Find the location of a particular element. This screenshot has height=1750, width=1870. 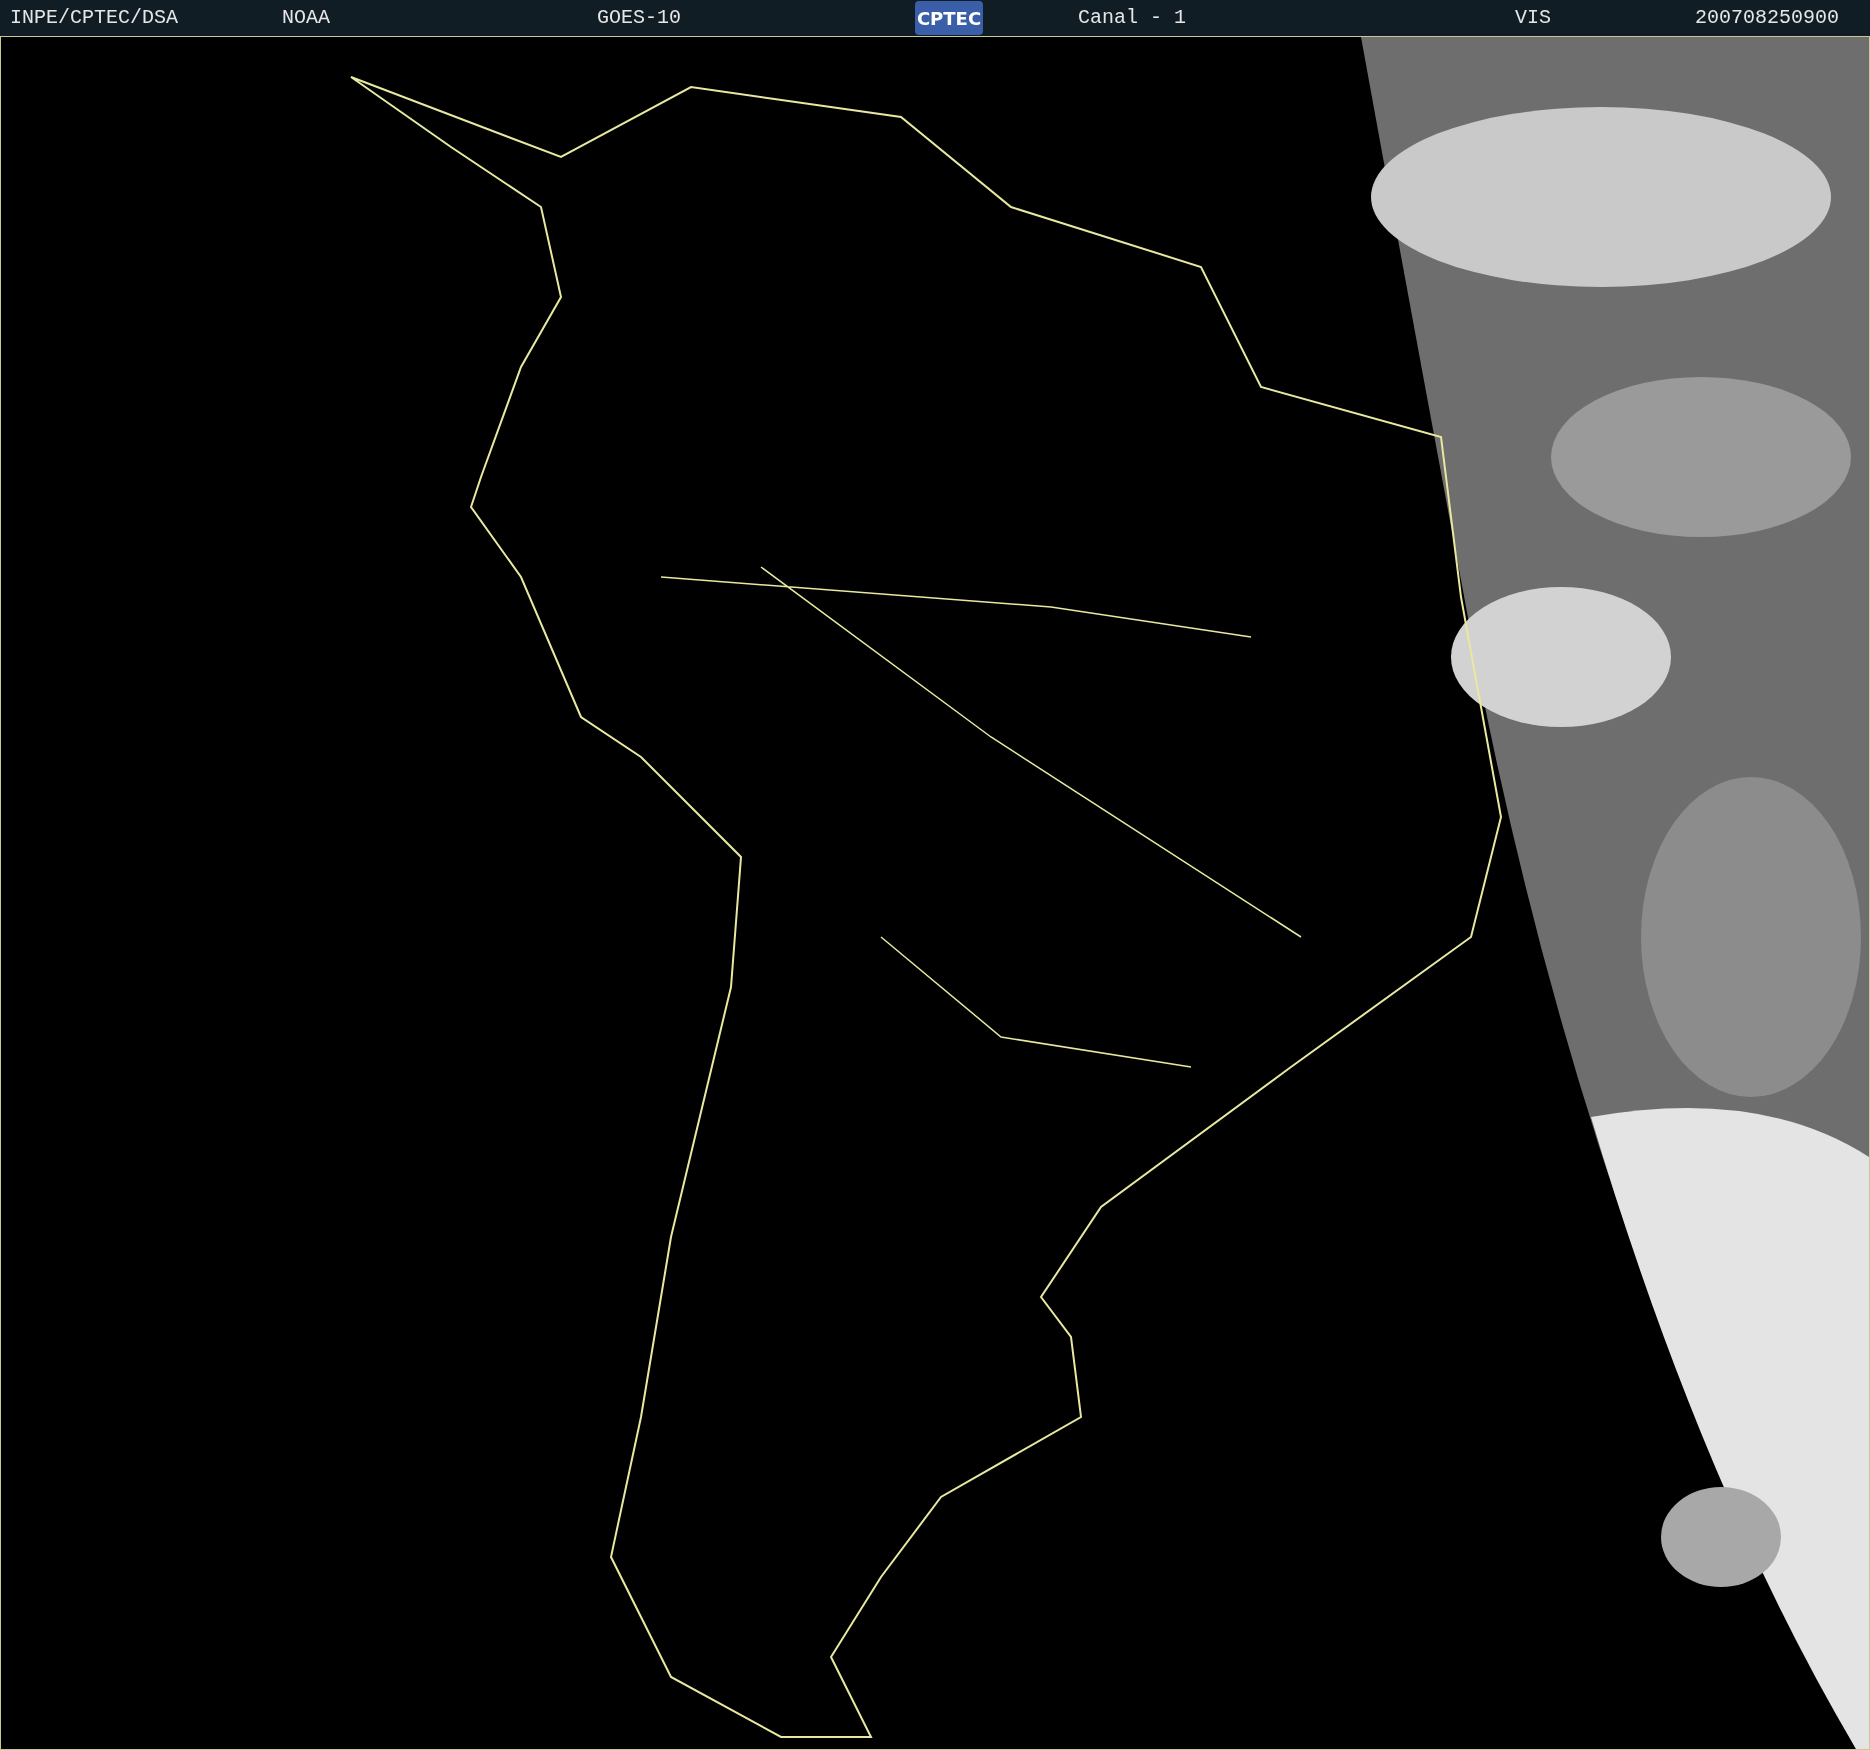

band-label: VIS is located at coordinates (1533, 18).